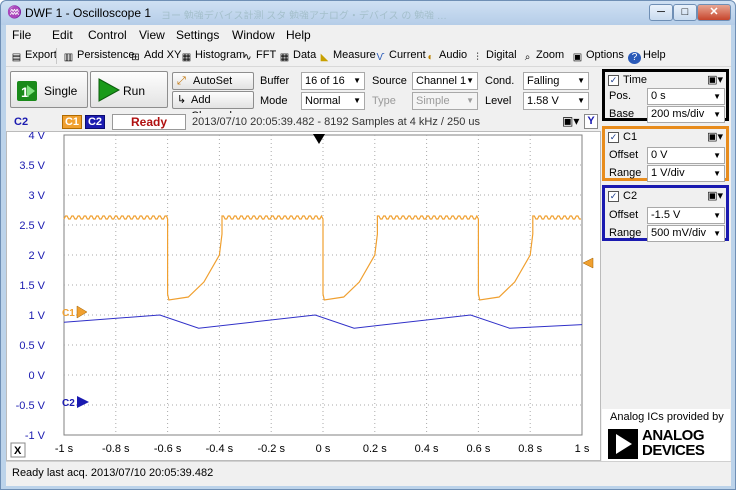 The image size is (736, 490). I want to click on c2-range-select: 500 mV/div ▼, so click(686, 233).